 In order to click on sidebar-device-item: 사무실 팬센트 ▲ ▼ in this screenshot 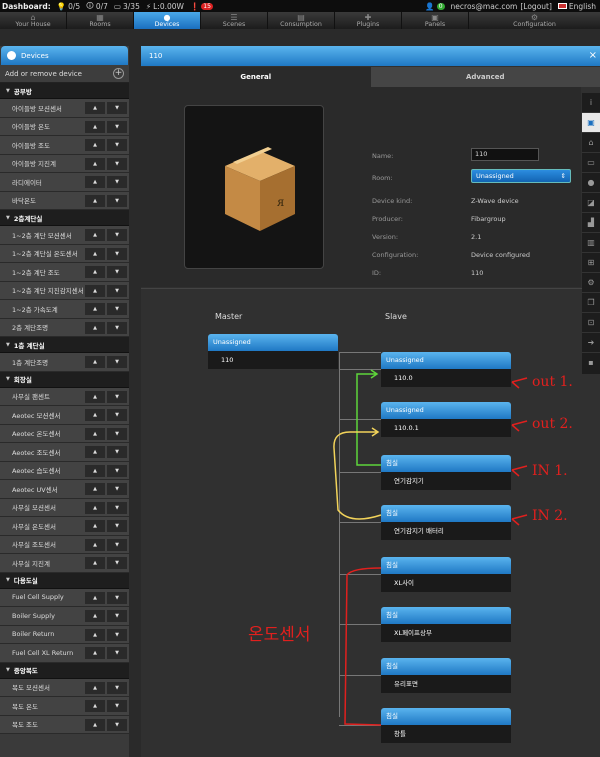, I will do `click(64, 396)`.